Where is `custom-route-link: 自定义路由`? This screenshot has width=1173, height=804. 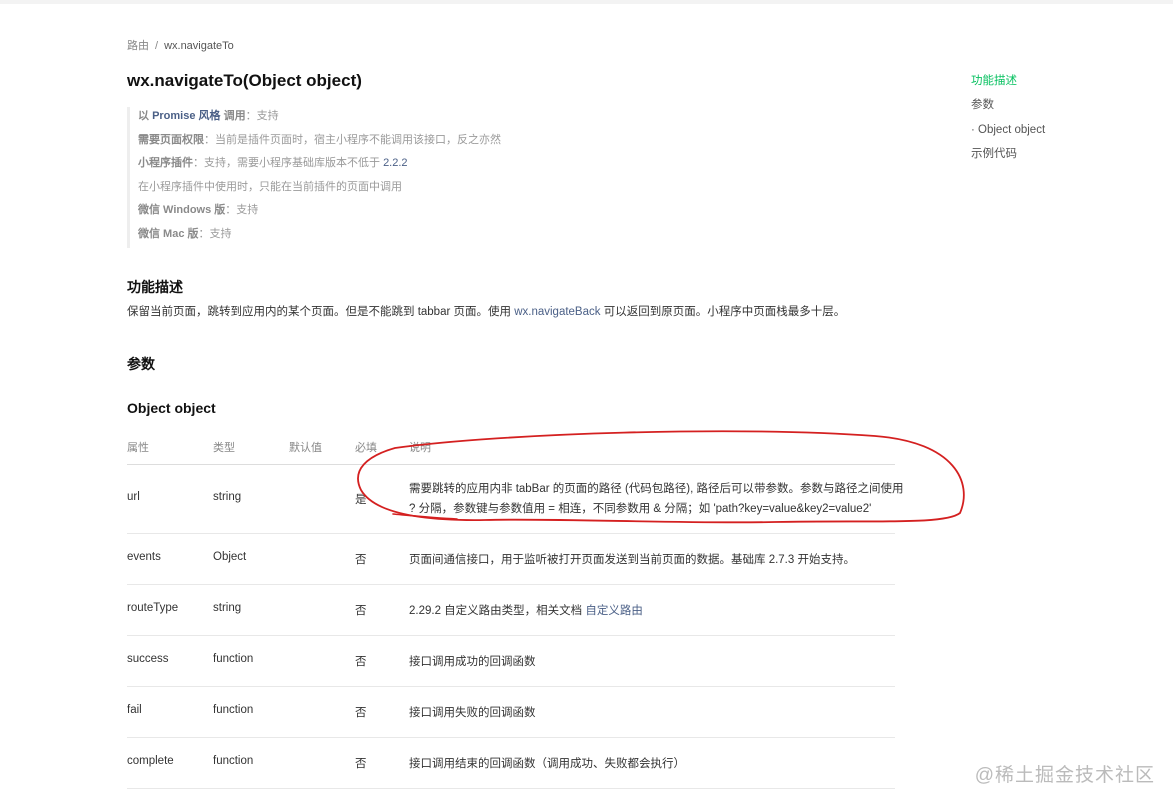
custom-route-link: 自定义路由 is located at coordinates (614, 611).